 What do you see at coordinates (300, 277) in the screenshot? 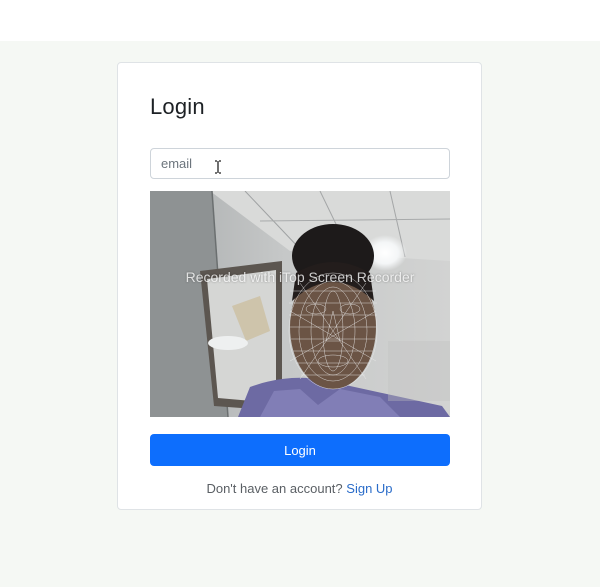
I see `recorder-watermark: Recorded with iTop Screen Recorder` at bounding box center [300, 277].